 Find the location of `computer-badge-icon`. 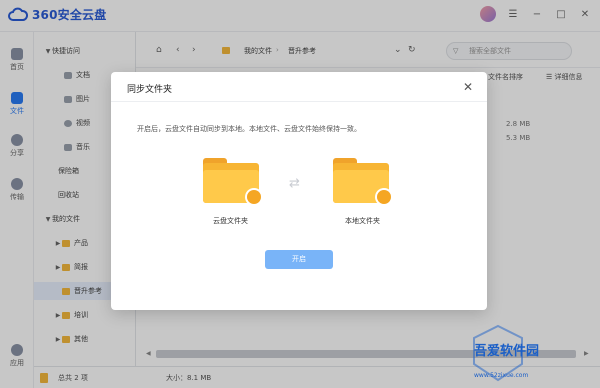

computer-badge-icon is located at coordinates (384, 197).